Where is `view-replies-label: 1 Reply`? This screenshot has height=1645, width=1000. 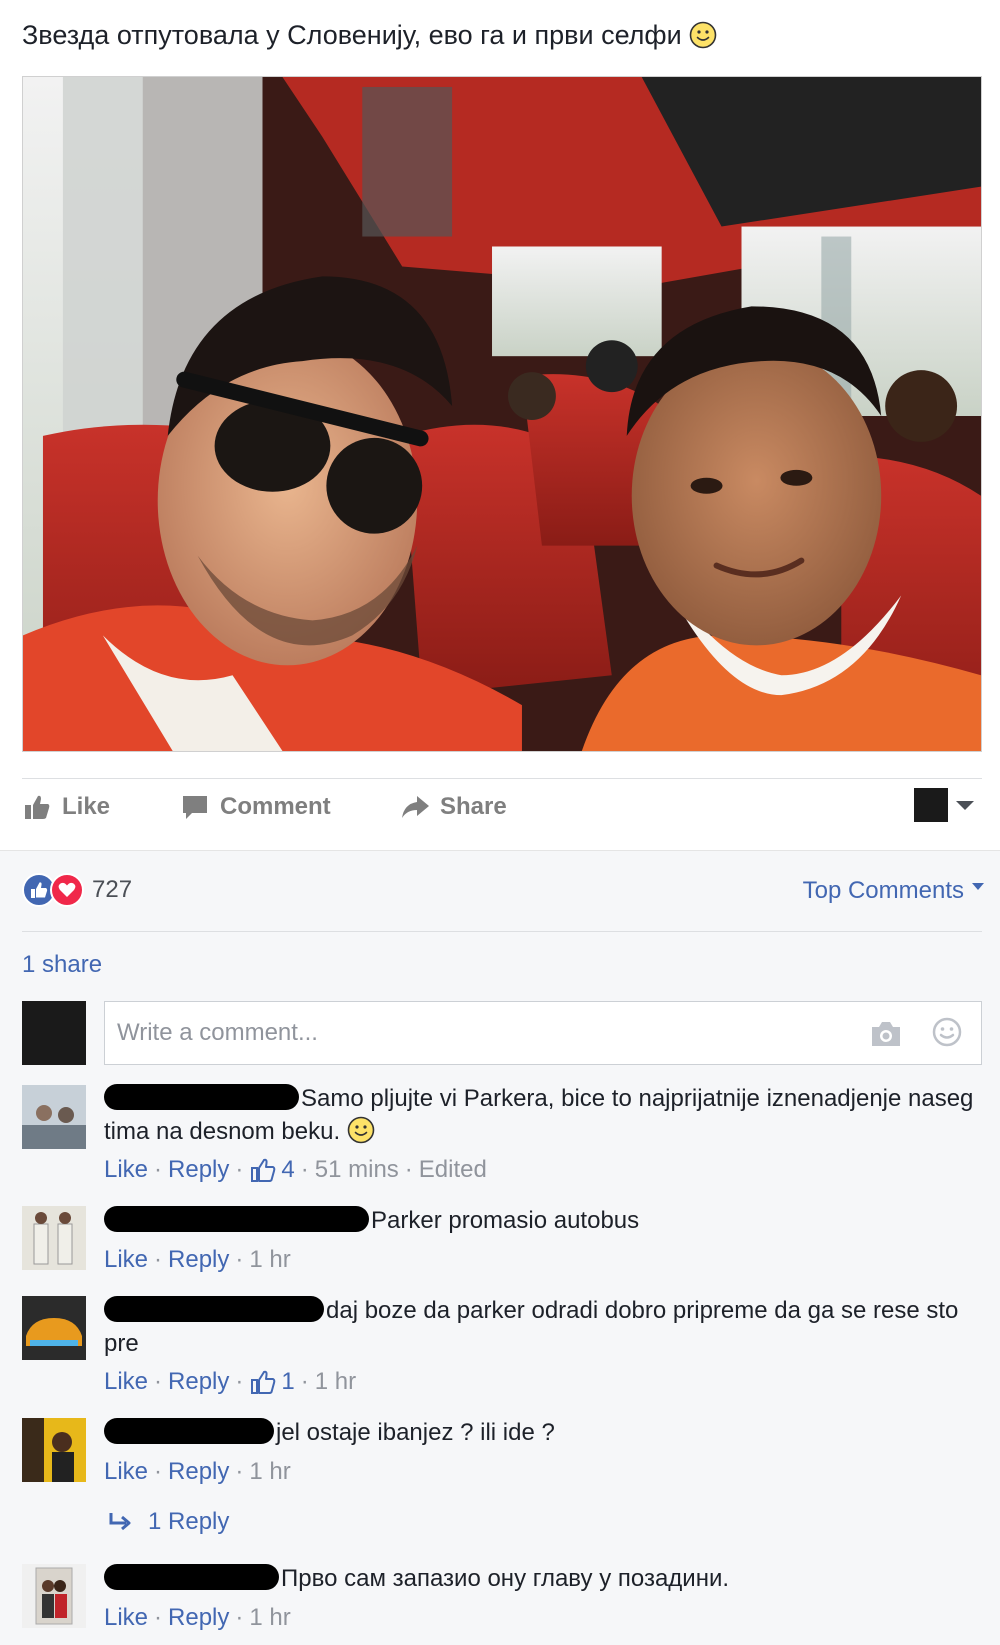 view-replies-label: 1 Reply is located at coordinates (189, 1521).